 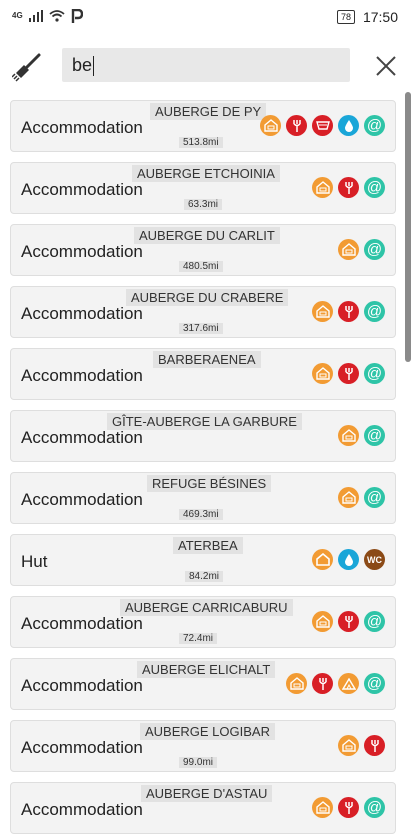 What do you see at coordinates (201, 514) in the screenshot?
I see `result-distance: 469.3mi` at bounding box center [201, 514].